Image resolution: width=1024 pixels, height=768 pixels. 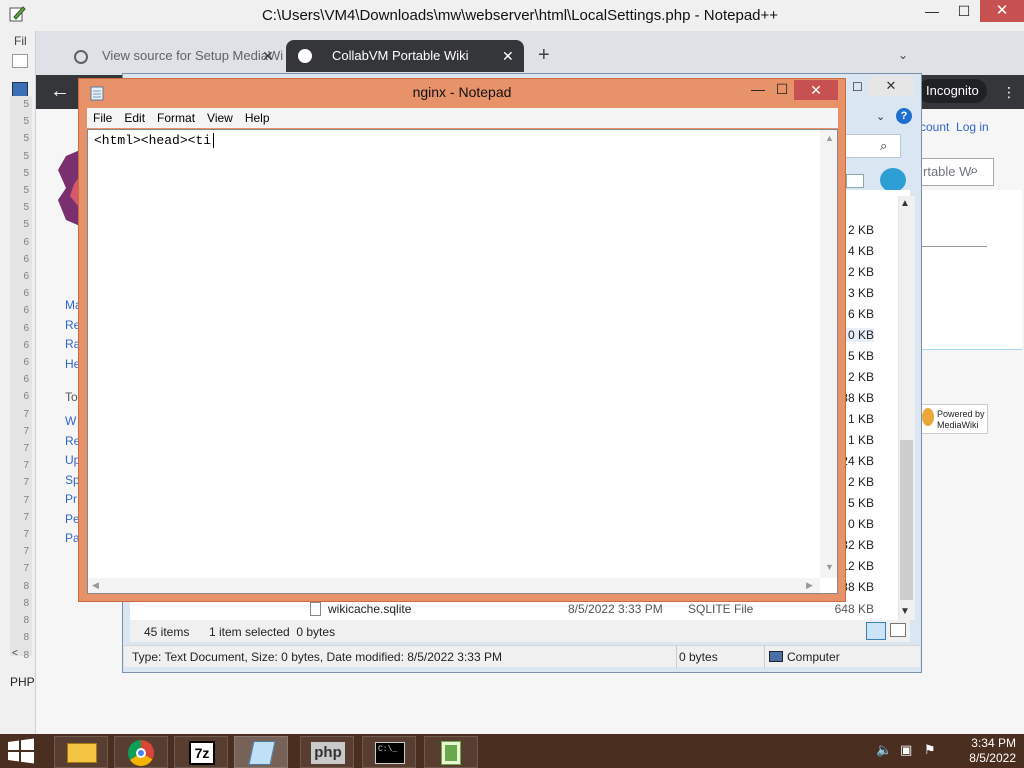 I want to click on globe-icon, so click(x=81, y=57).